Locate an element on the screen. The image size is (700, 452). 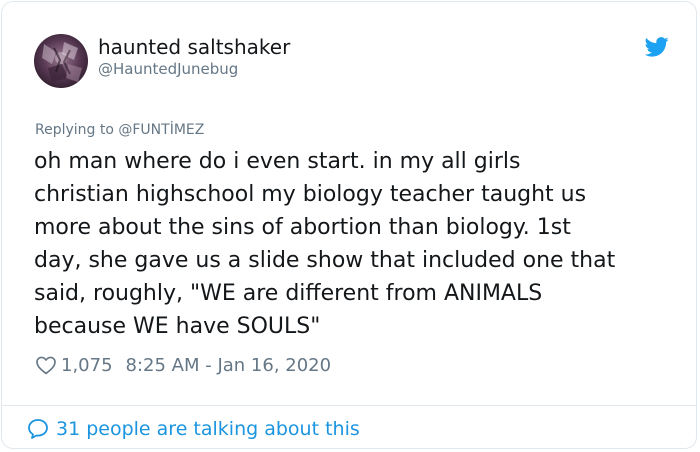
twitter-bird-icon is located at coordinates (656, 47).